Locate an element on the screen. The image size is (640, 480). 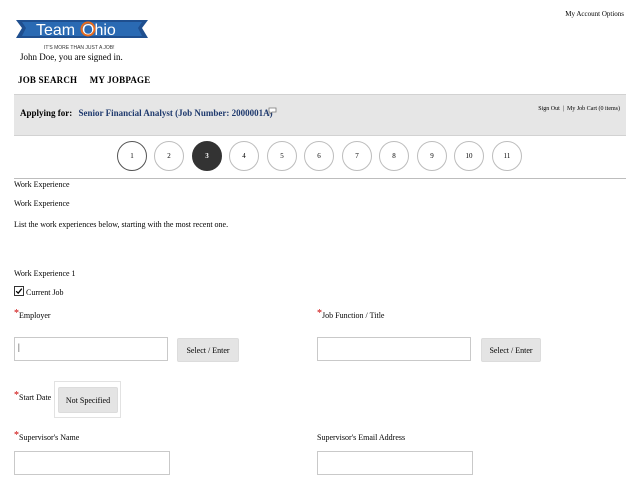
step-5: 5 is located at coordinates (282, 156).